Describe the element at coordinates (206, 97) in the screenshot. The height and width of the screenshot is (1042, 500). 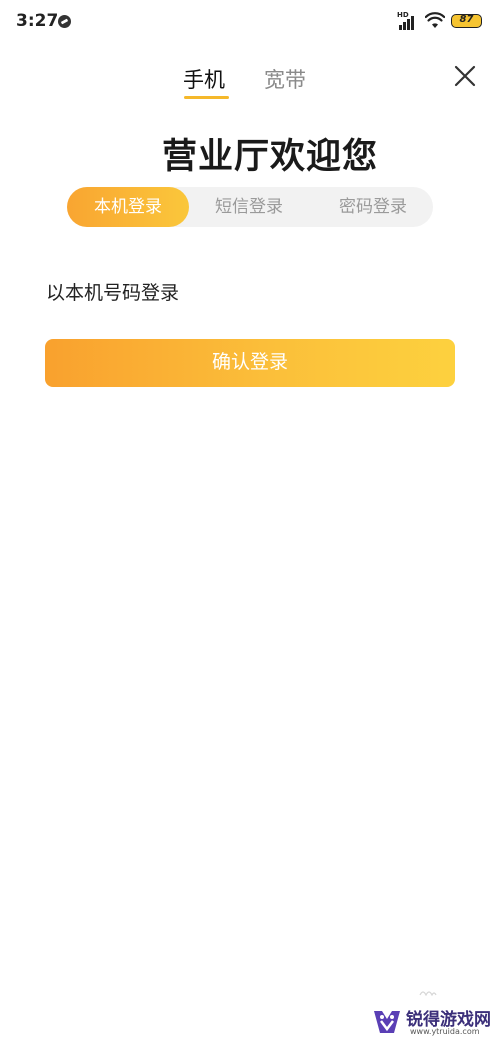
I see `active-tab-indicator` at that location.